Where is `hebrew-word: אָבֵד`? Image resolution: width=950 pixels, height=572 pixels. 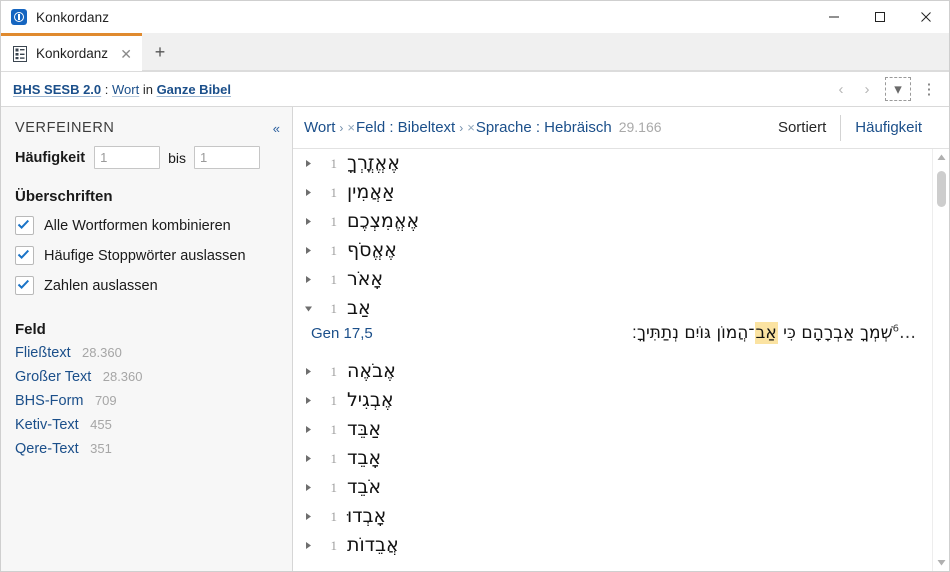 hebrew-word: אָבֵד is located at coordinates (364, 458).